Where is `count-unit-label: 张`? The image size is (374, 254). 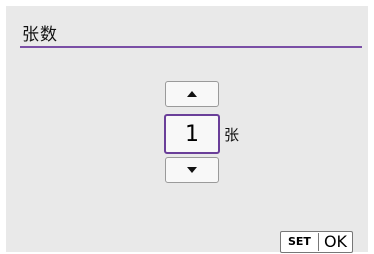
count-unit-label: 张 is located at coordinates (232, 135).